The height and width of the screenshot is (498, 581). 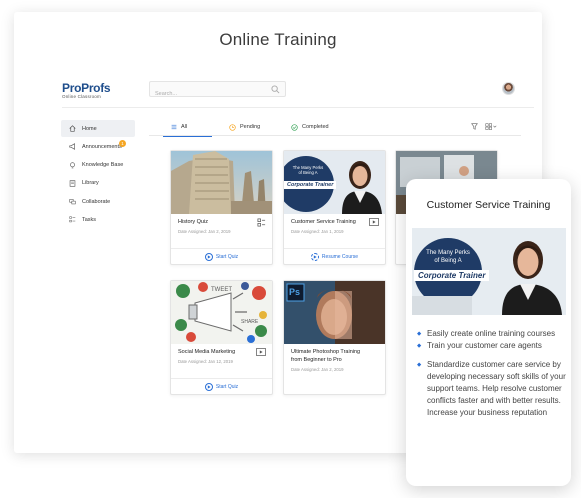 What do you see at coordinates (207, 94) in the screenshot?
I see `search-input` at bounding box center [207, 94].